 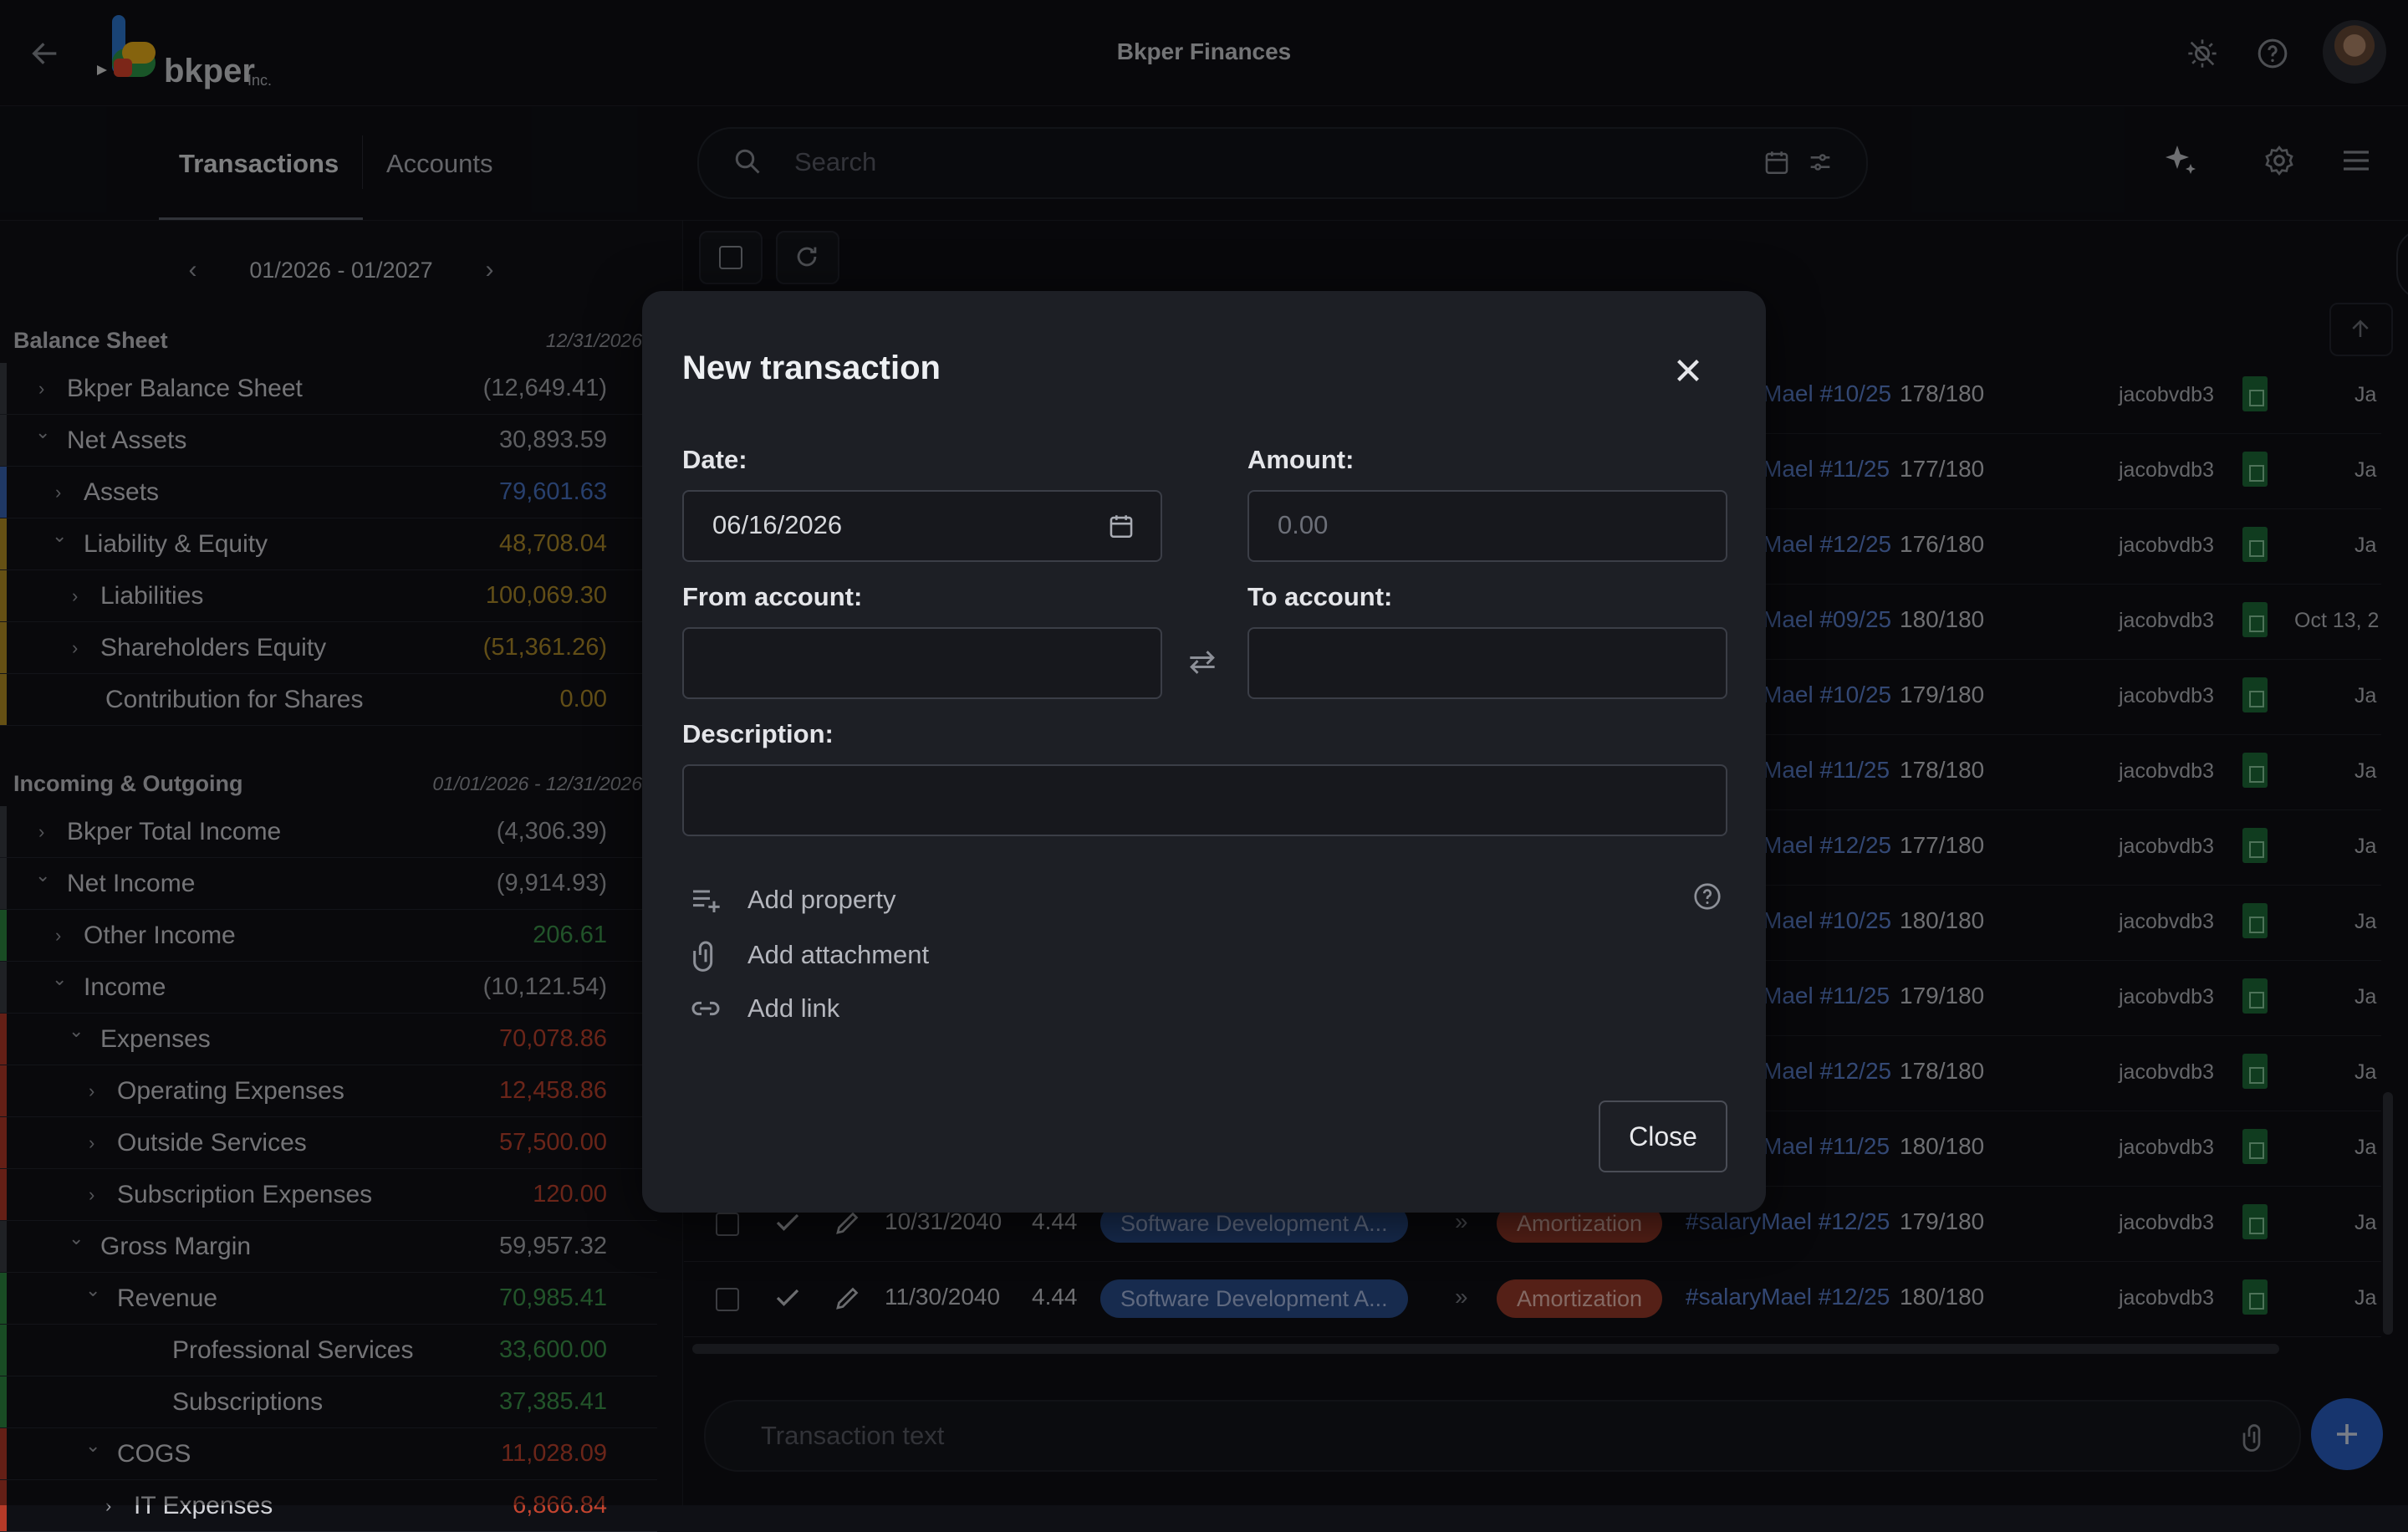 What do you see at coordinates (703, 956) in the screenshot?
I see `paperclip-icon` at bounding box center [703, 956].